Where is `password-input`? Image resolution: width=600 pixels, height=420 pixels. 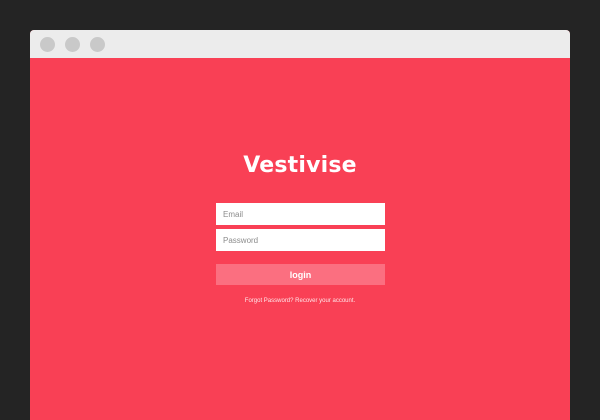 password-input is located at coordinates (300, 240).